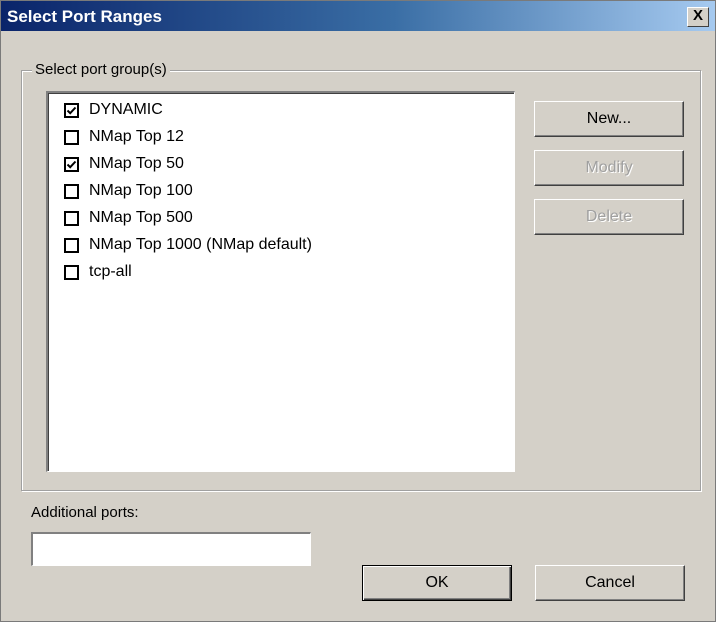 The width and height of the screenshot is (716, 622). Describe the element at coordinates (437, 583) in the screenshot. I see `ok-button: OK` at that location.